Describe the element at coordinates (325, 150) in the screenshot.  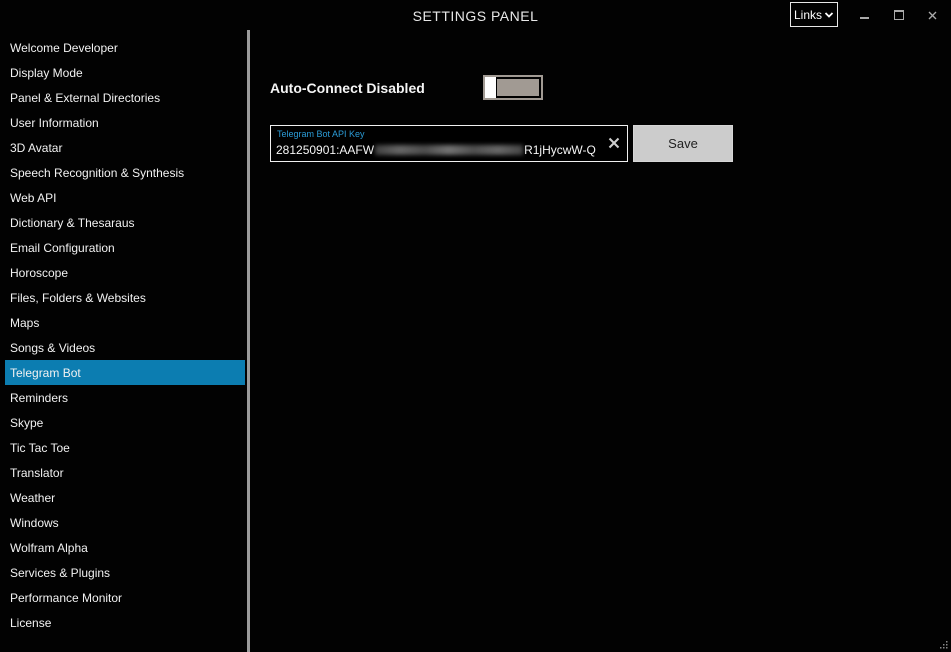
I see `api-key-prefix: 281250901:AAFW` at that location.